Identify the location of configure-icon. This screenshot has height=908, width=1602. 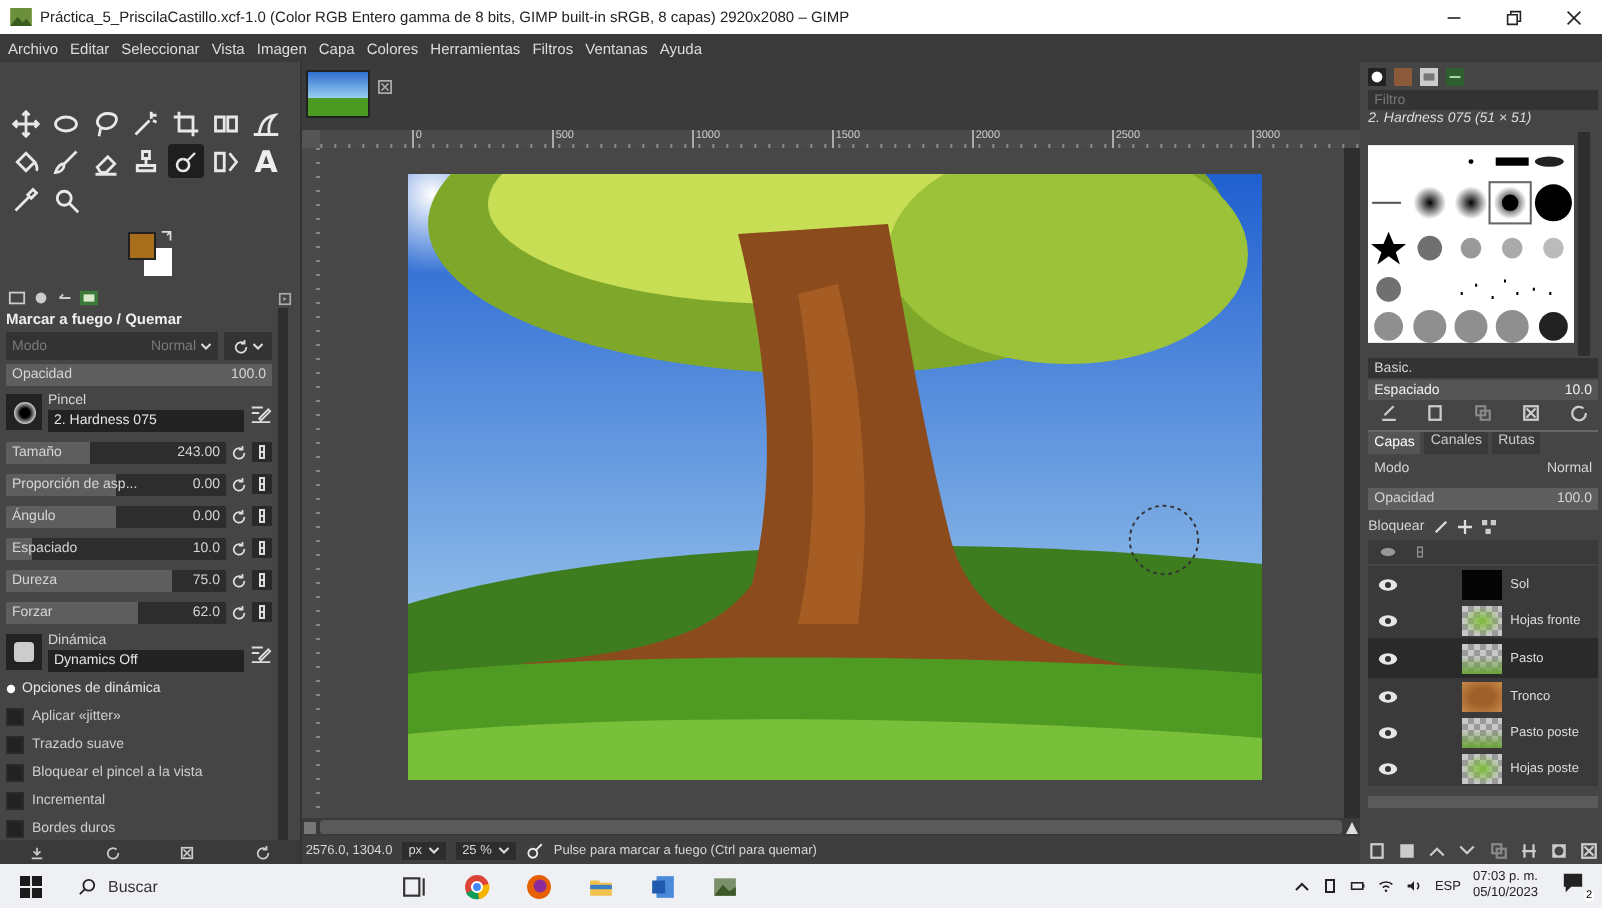
(284, 298).